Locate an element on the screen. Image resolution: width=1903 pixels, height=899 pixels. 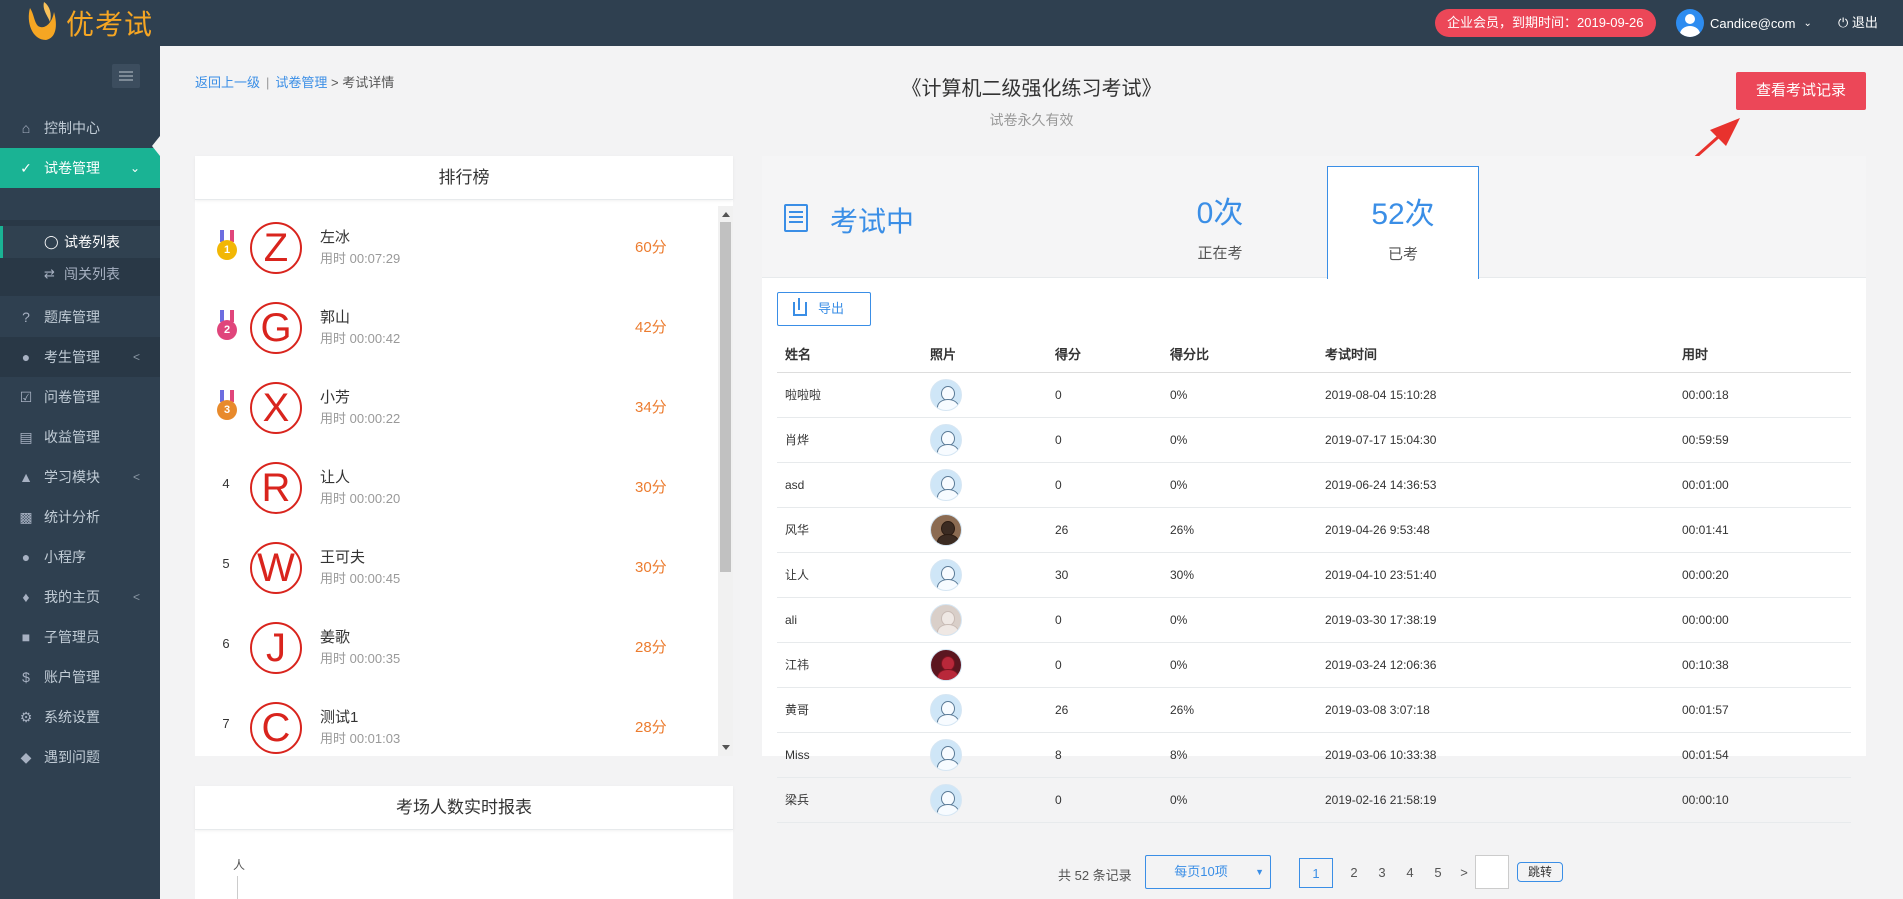
in-progress-stat: 0次 正在考 is located at coordinates (1220, 222).